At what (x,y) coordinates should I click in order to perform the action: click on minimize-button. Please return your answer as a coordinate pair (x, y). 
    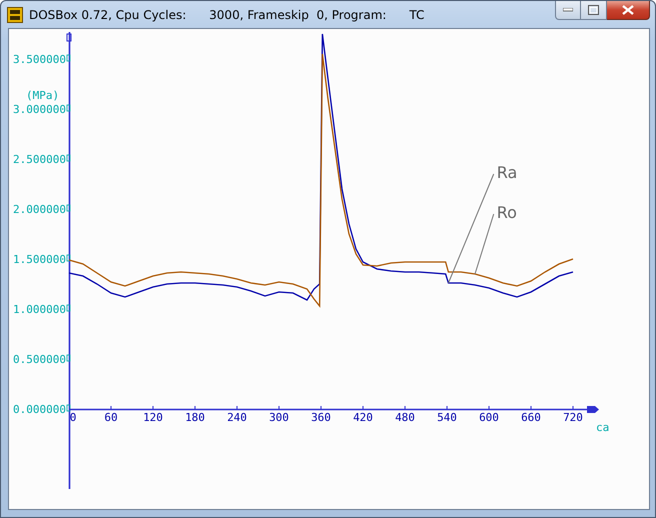
    Looking at the image, I should click on (568, 10).